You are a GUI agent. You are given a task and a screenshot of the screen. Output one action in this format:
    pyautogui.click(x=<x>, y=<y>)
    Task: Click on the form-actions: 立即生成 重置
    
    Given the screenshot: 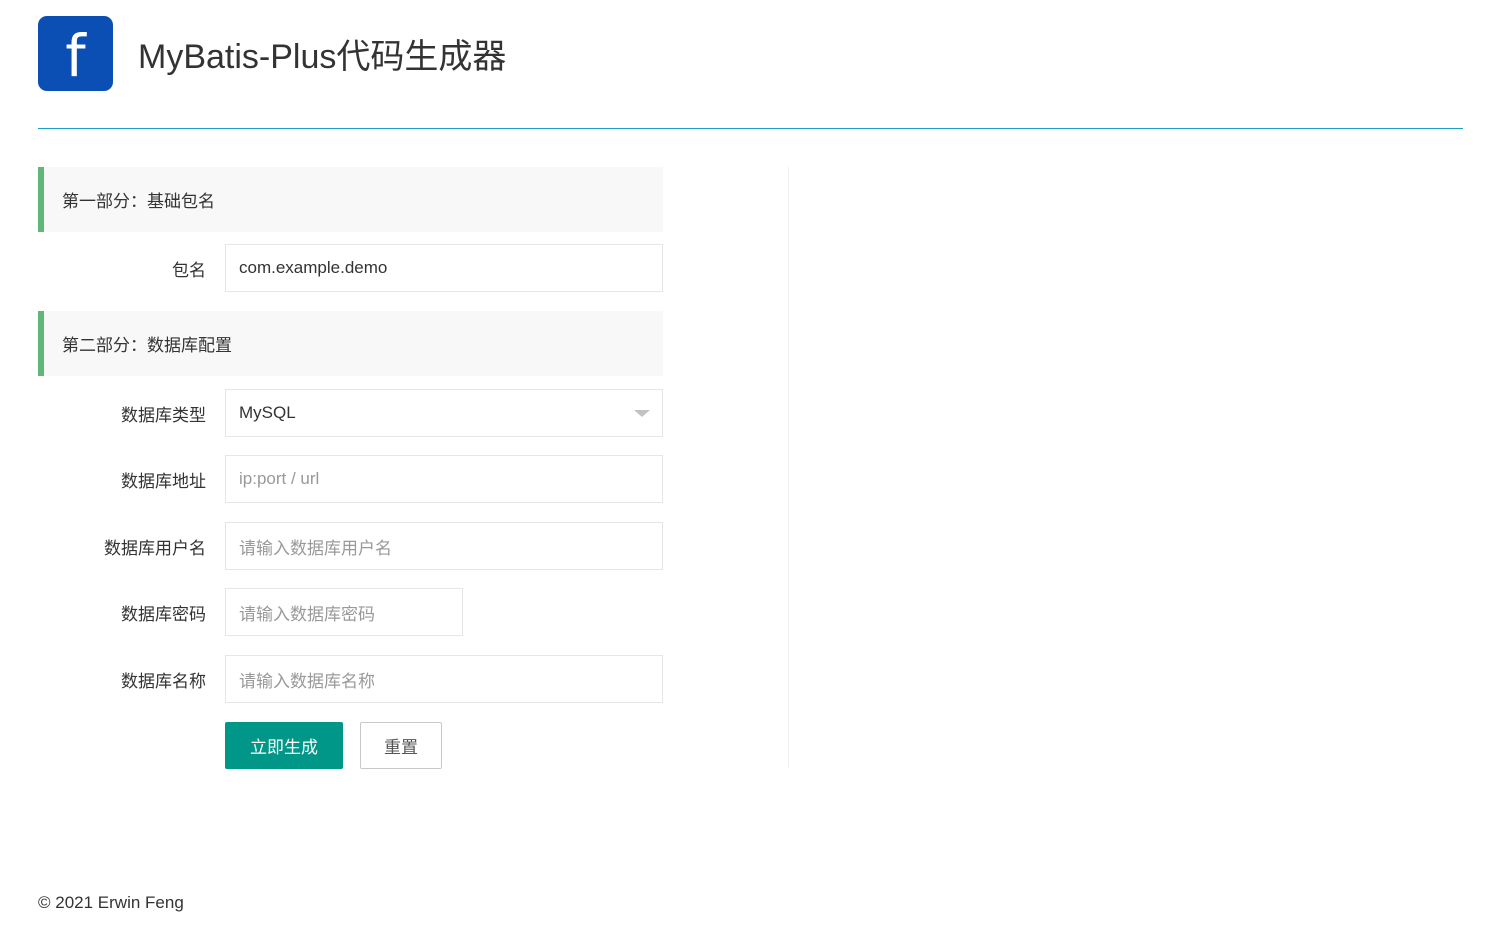 What is the action you would take?
    pyautogui.click(x=350, y=746)
    